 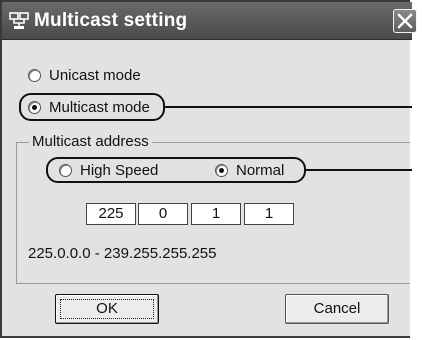 I want to click on ok-button: OK, so click(x=107, y=309).